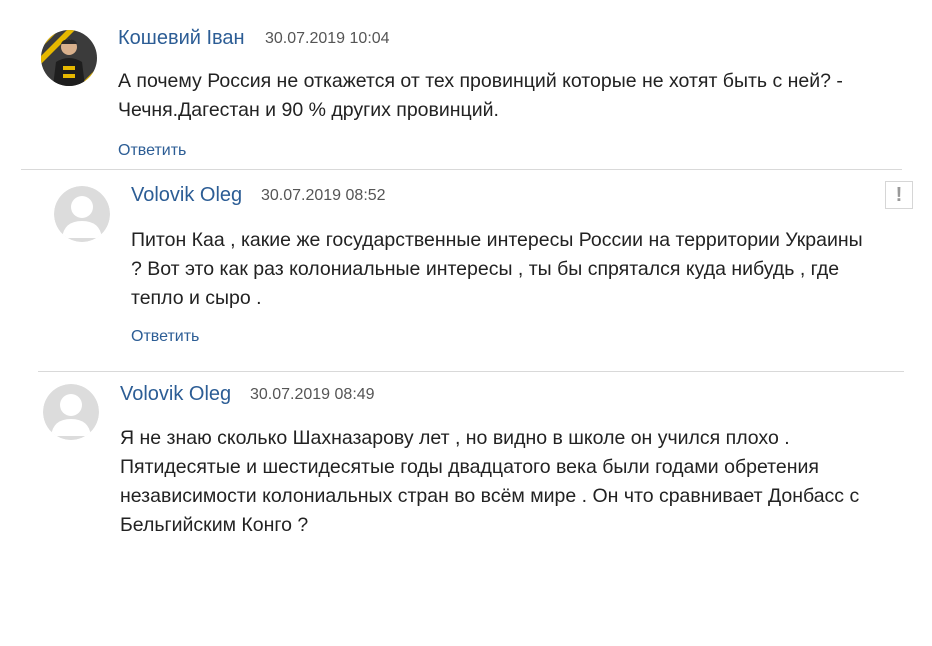  I want to click on comment-date: 30.07.2019 08:52, so click(323, 195).